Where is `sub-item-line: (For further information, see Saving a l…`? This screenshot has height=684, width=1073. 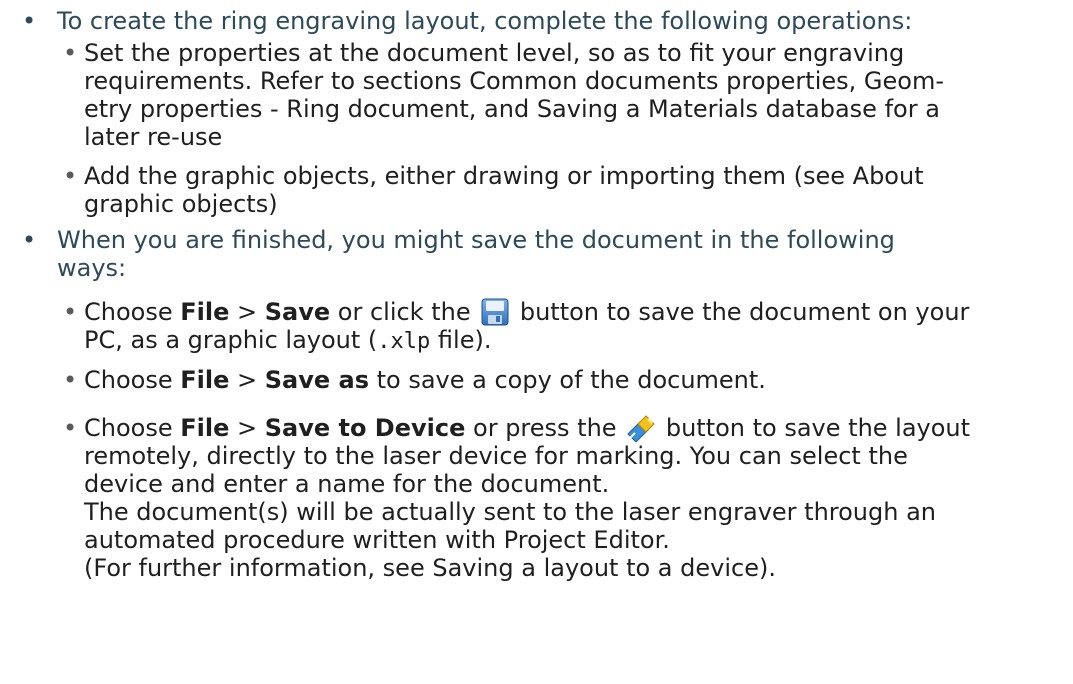 sub-item-line: (For further information, see Saving a l… is located at coordinates (430, 568).